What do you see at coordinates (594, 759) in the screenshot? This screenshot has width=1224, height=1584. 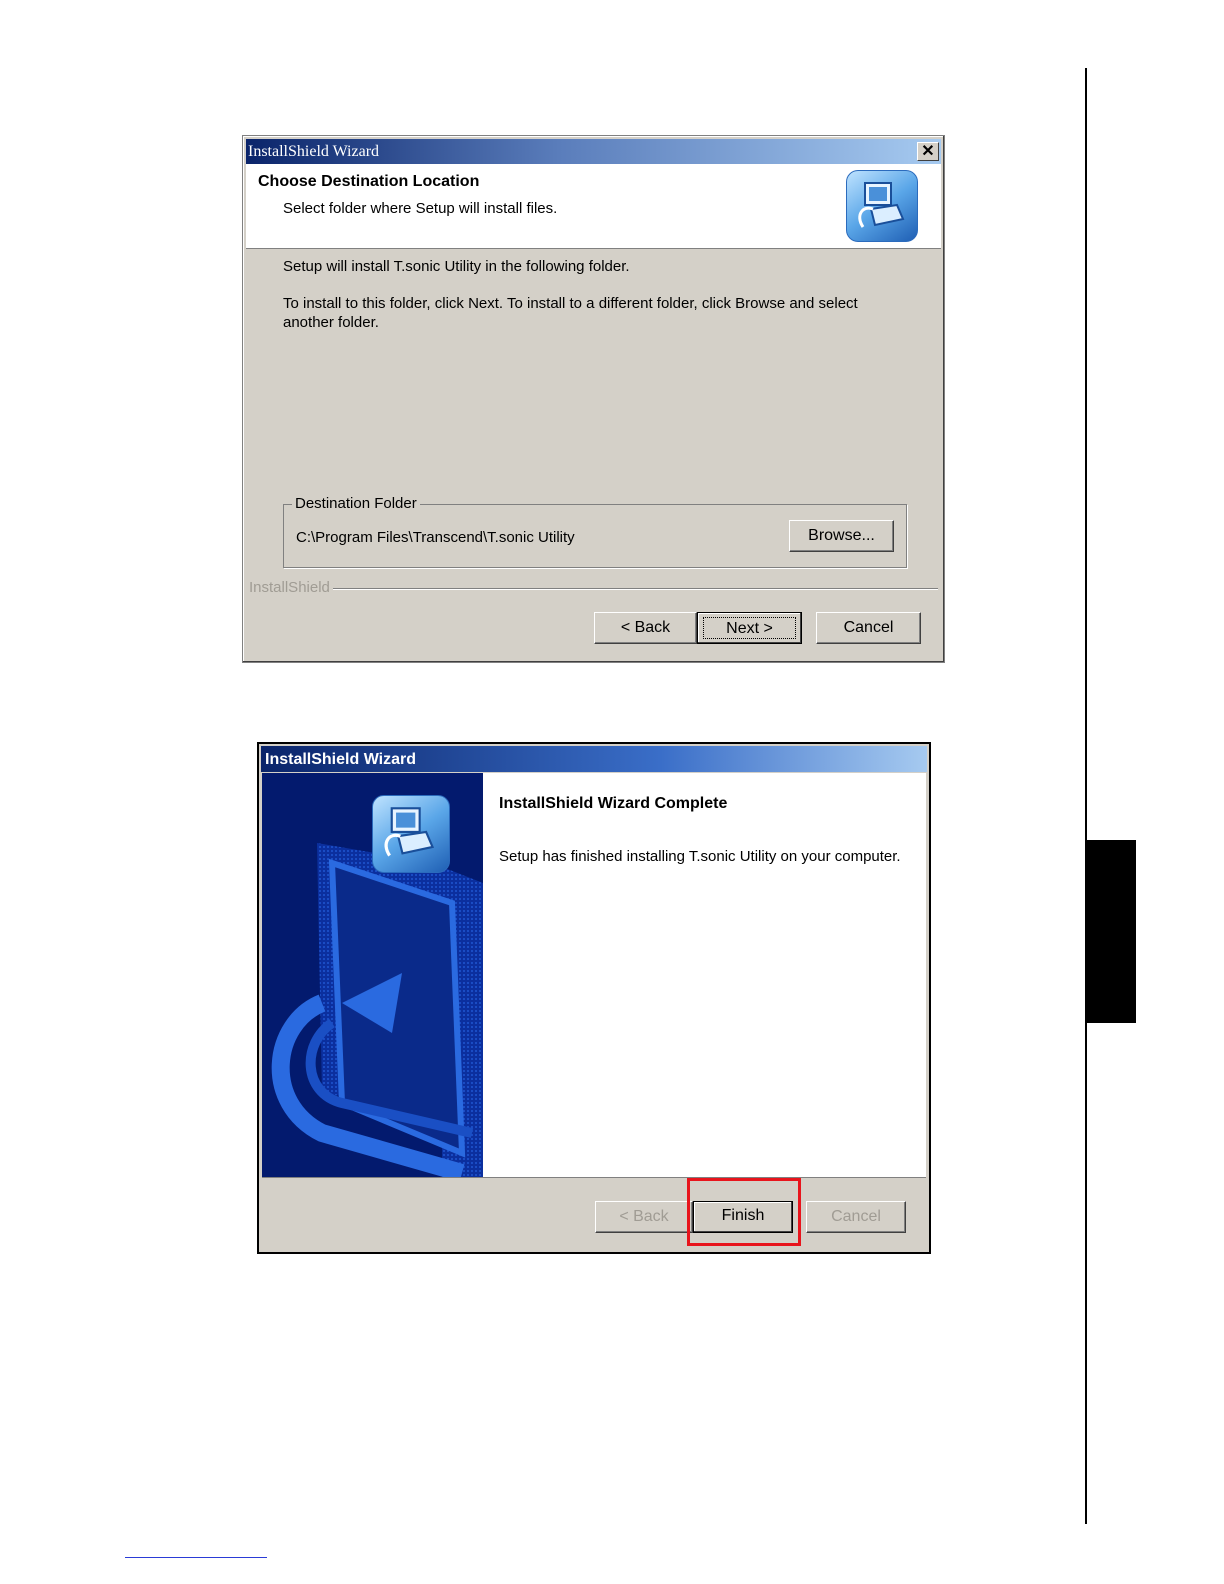 I see `title-bar: InstallShield Wizard` at bounding box center [594, 759].